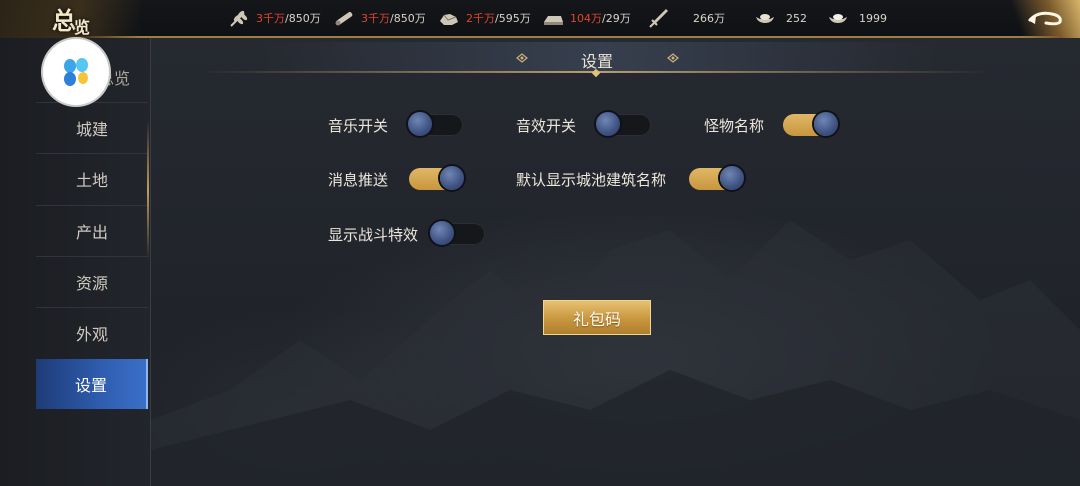  I want to click on resource-wood: 3千万/850万, so click(379, 18).